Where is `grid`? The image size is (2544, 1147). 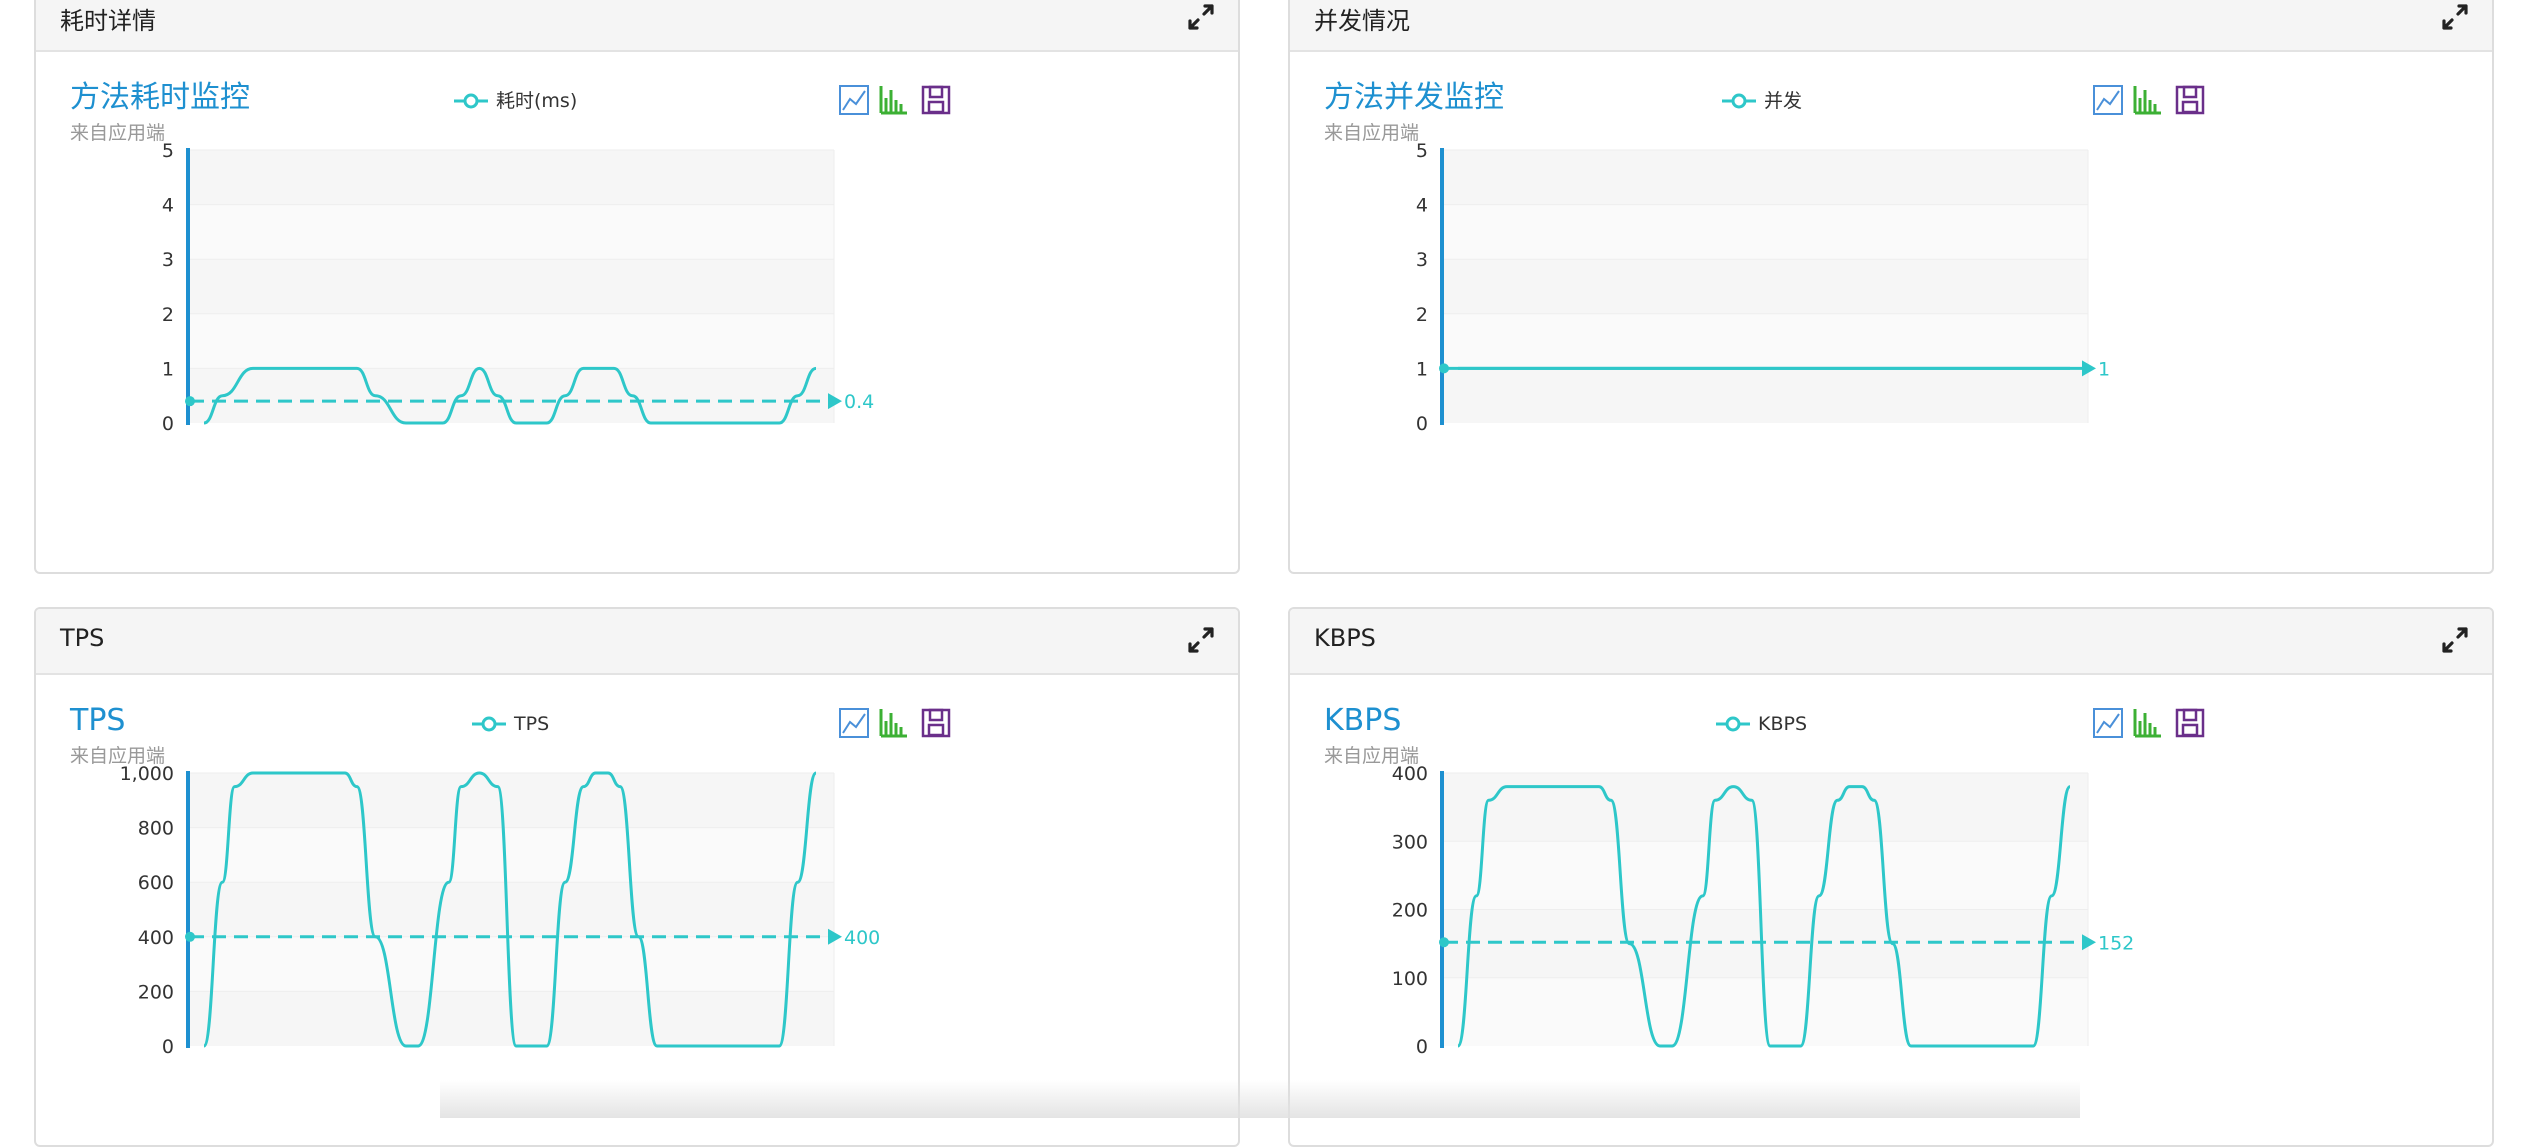
grid is located at coordinates (511, 286).